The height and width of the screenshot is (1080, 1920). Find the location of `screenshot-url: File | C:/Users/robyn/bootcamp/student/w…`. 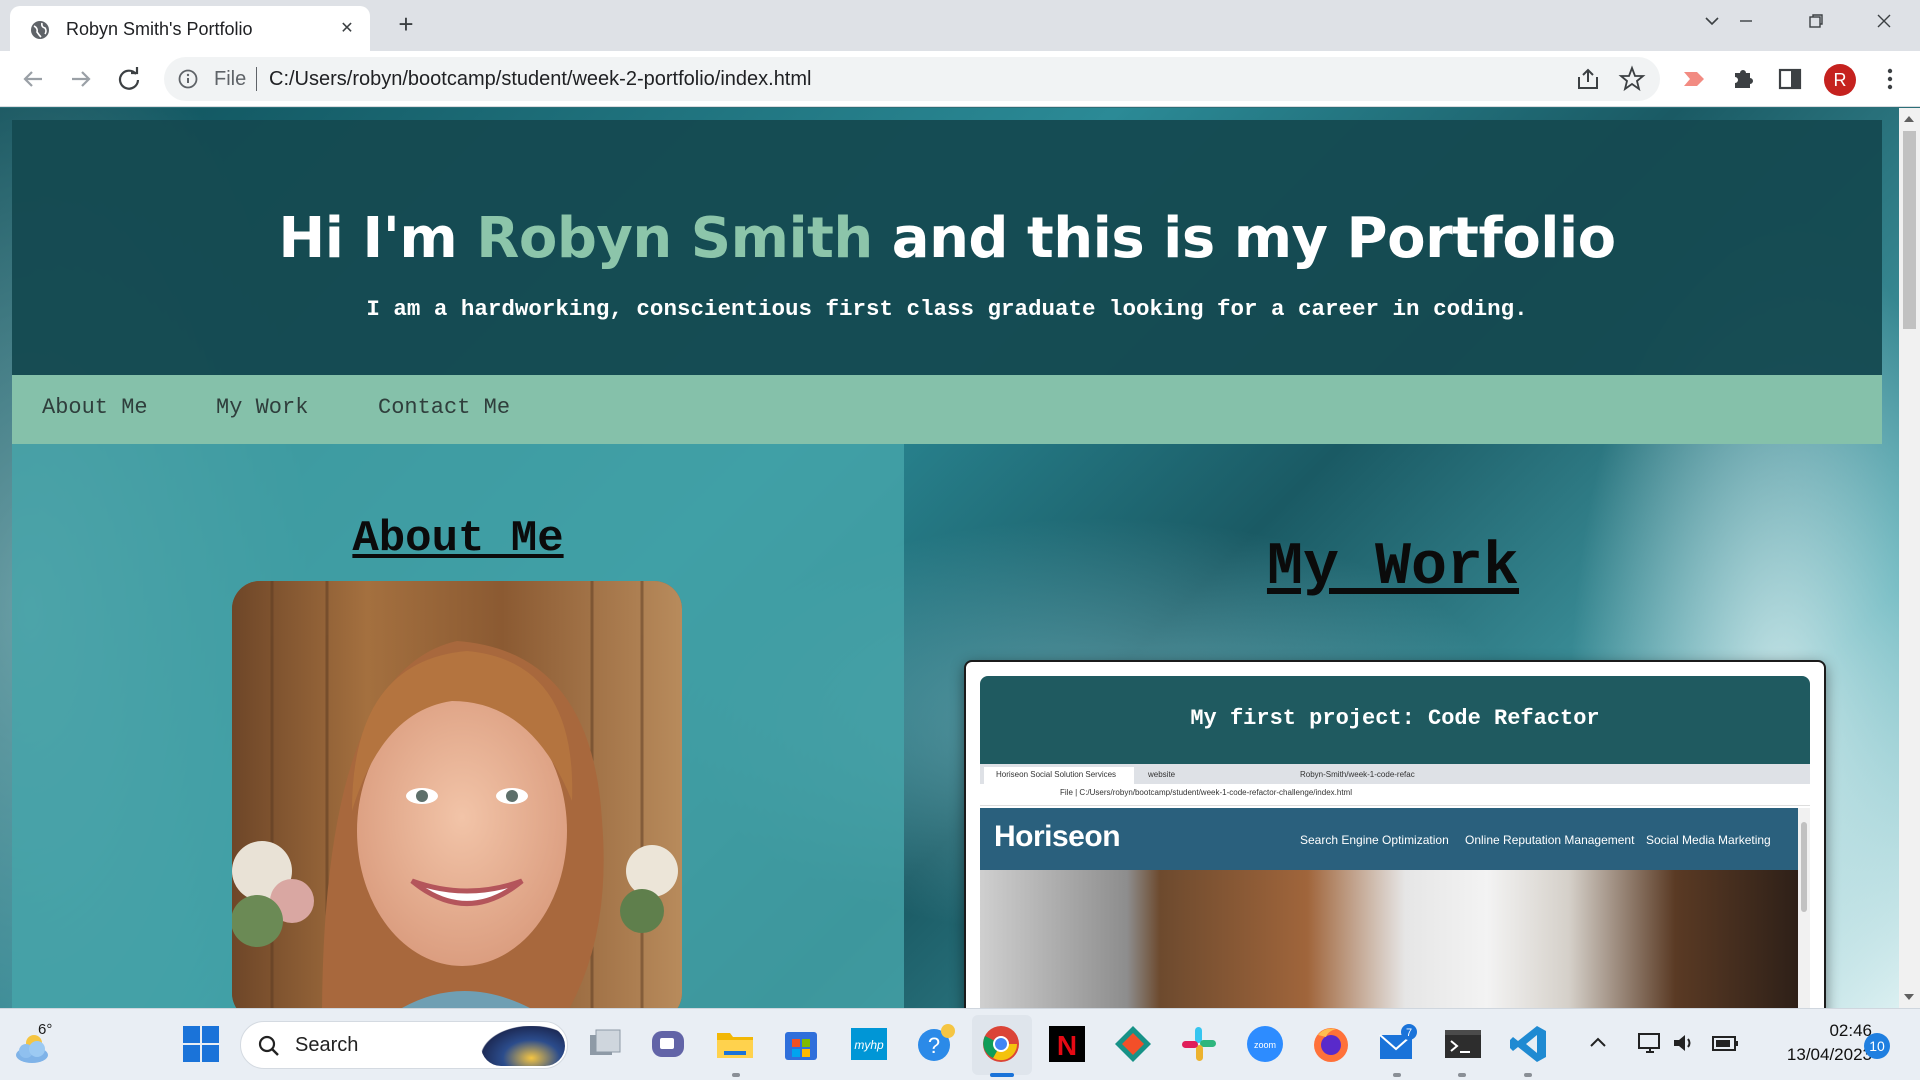

screenshot-url: File | C:/Users/robyn/bootcamp/student/w… is located at coordinates (1206, 792).